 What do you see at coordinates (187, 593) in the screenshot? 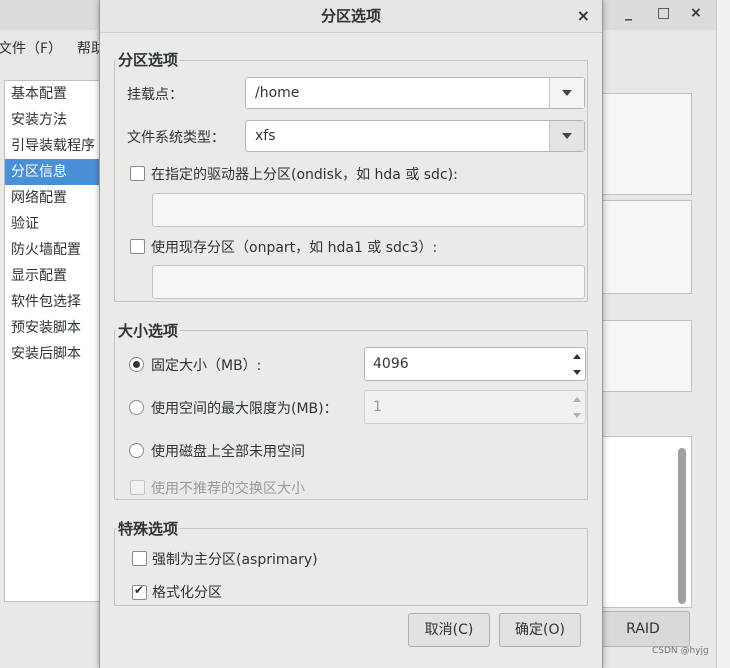
I see `format-partition-label: 格式化分区` at bounding box center [187, 593].